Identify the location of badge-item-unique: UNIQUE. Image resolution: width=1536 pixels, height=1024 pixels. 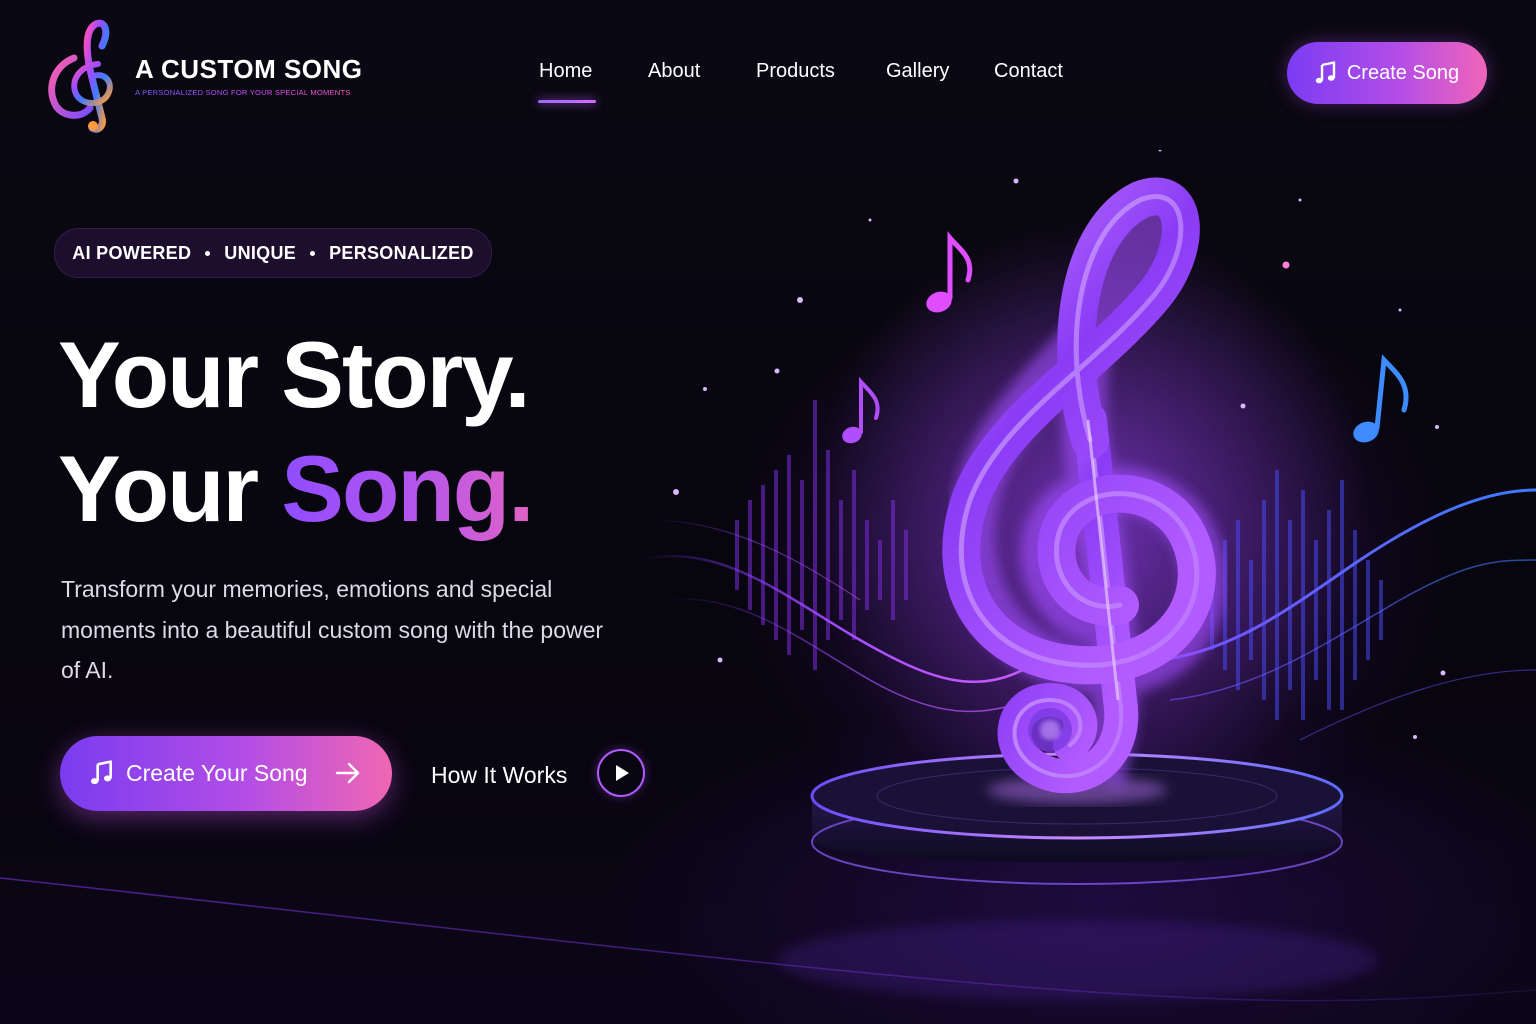
(260, 252).